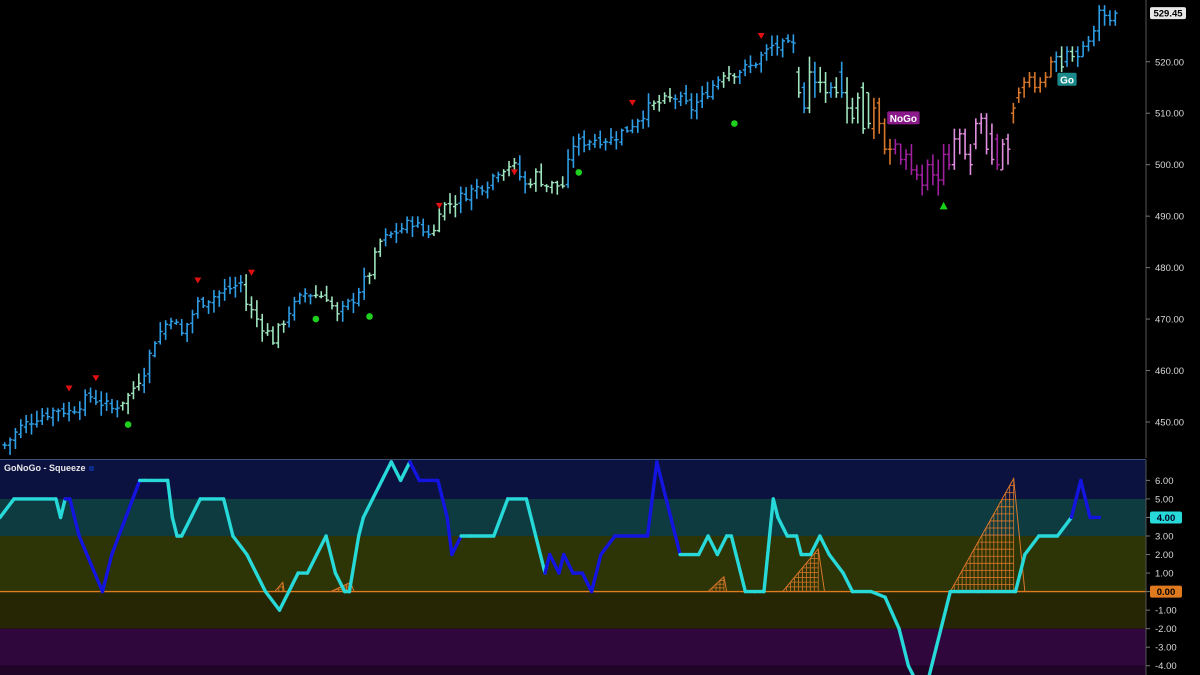 Image resolution: width=1200 pixels, height=675 pixels. Describe the element at coordinates (1169, 371) in the screenshot. I see `price-tick-label: 460.00` at that location.